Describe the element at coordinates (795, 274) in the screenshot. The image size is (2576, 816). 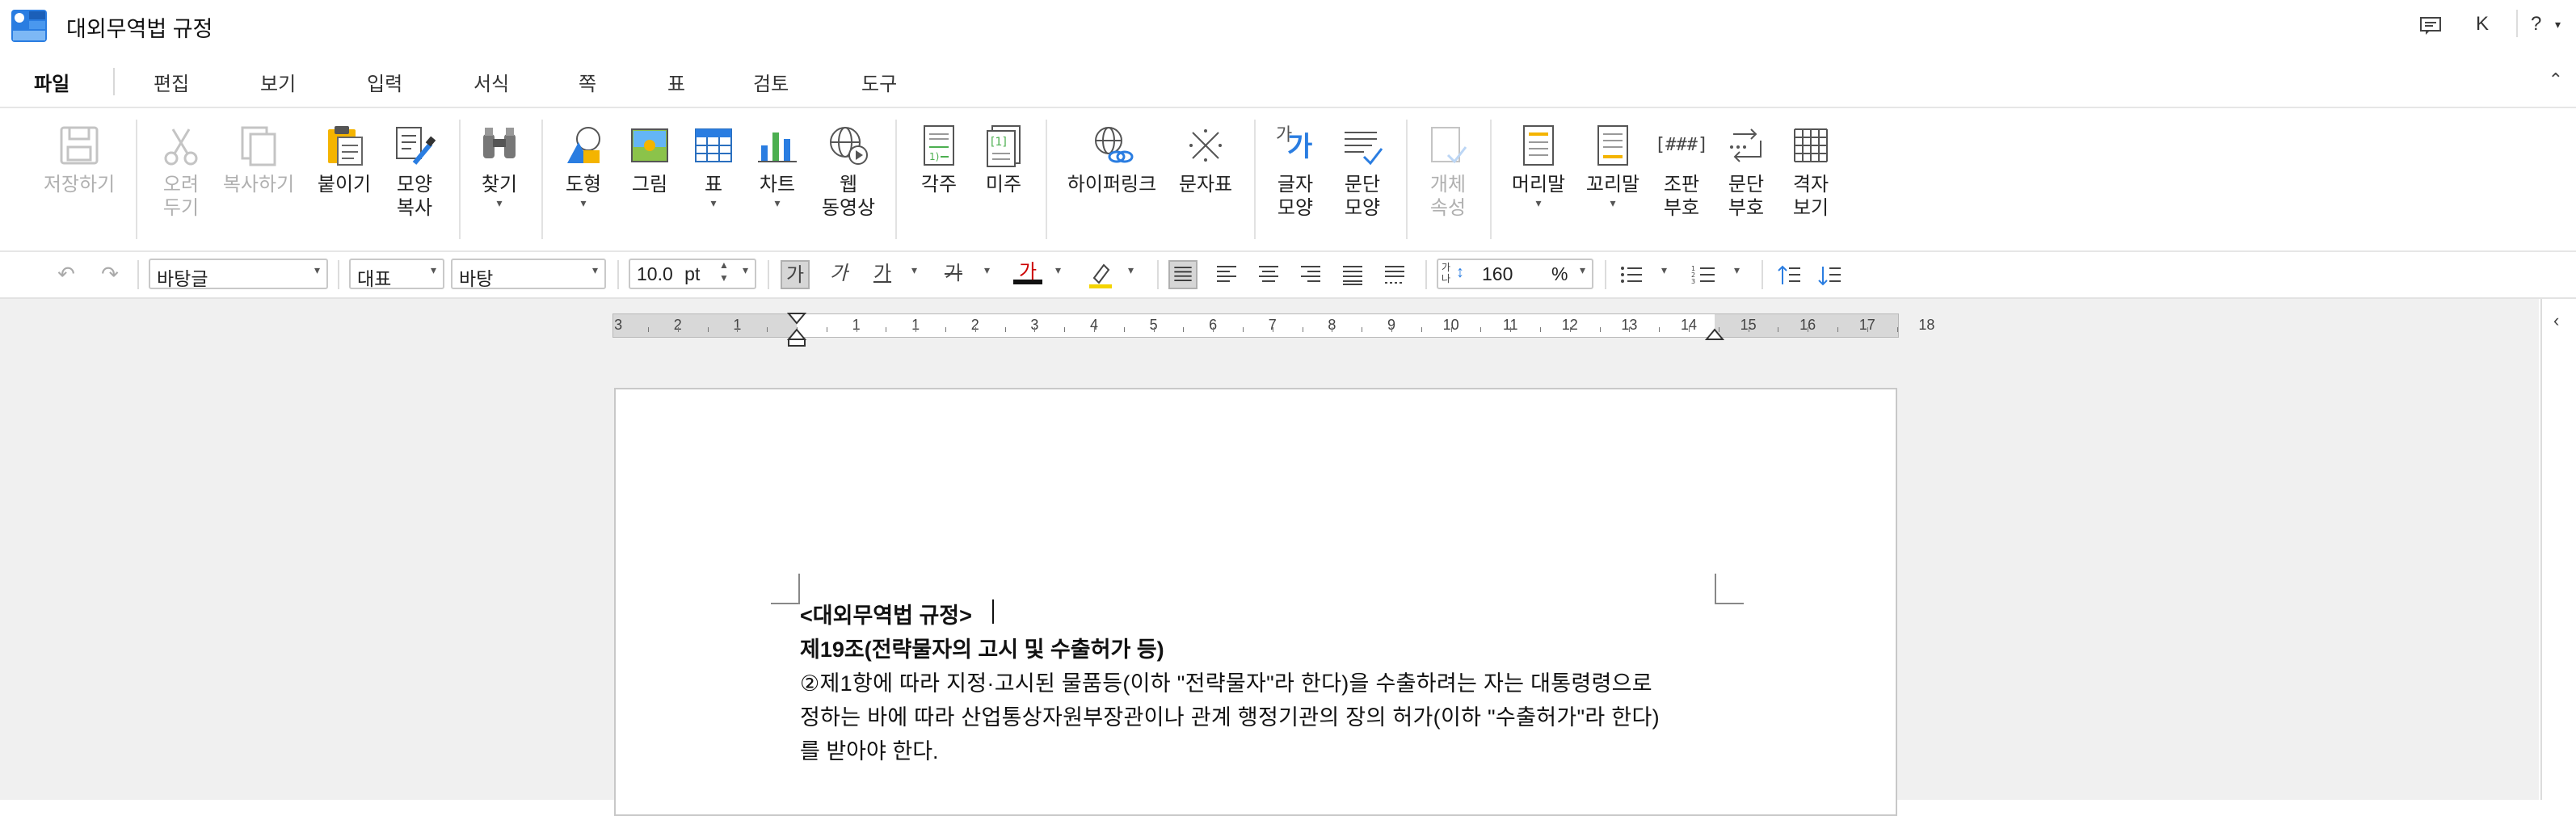
I see `bold-button: 가` at that location.